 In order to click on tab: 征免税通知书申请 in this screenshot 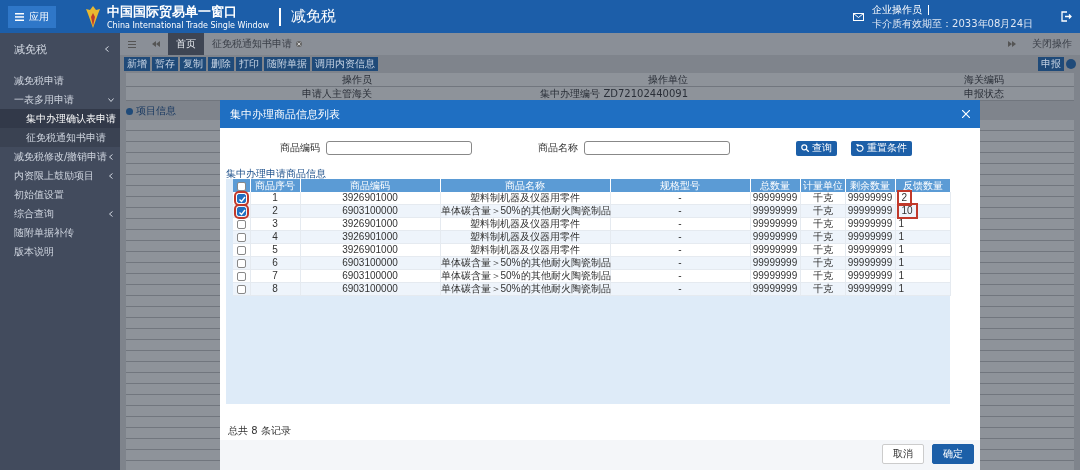, I will do `click(257, 44)`.